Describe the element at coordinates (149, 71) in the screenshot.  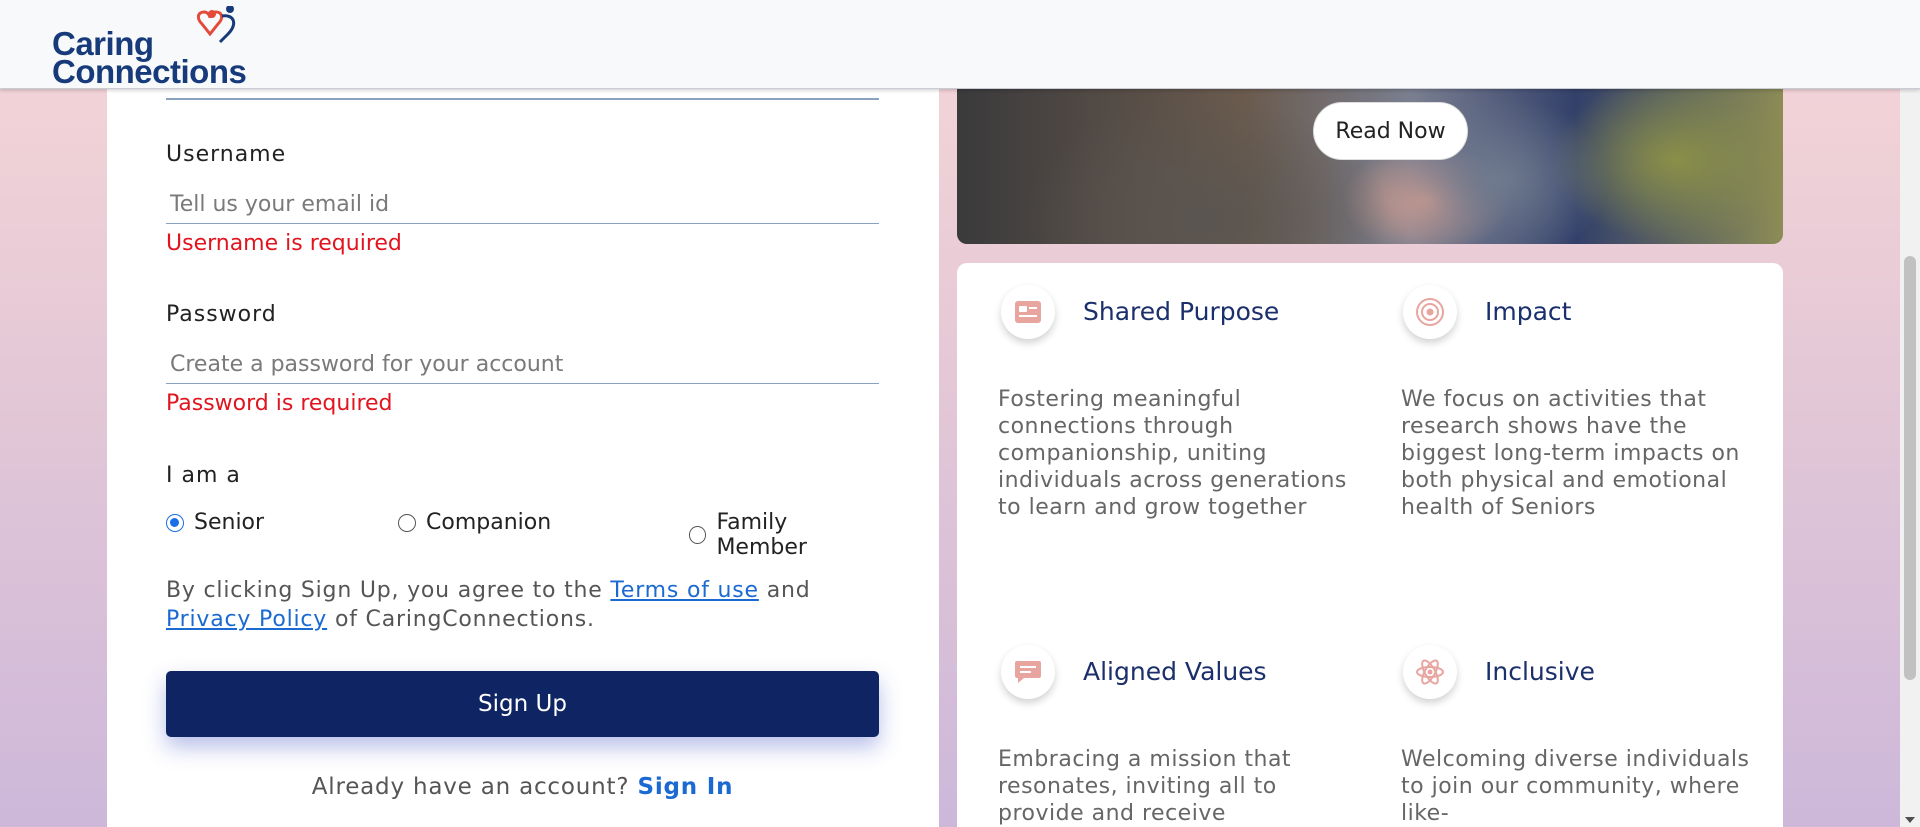
I see `logo-text-line2: Connections` at that location.